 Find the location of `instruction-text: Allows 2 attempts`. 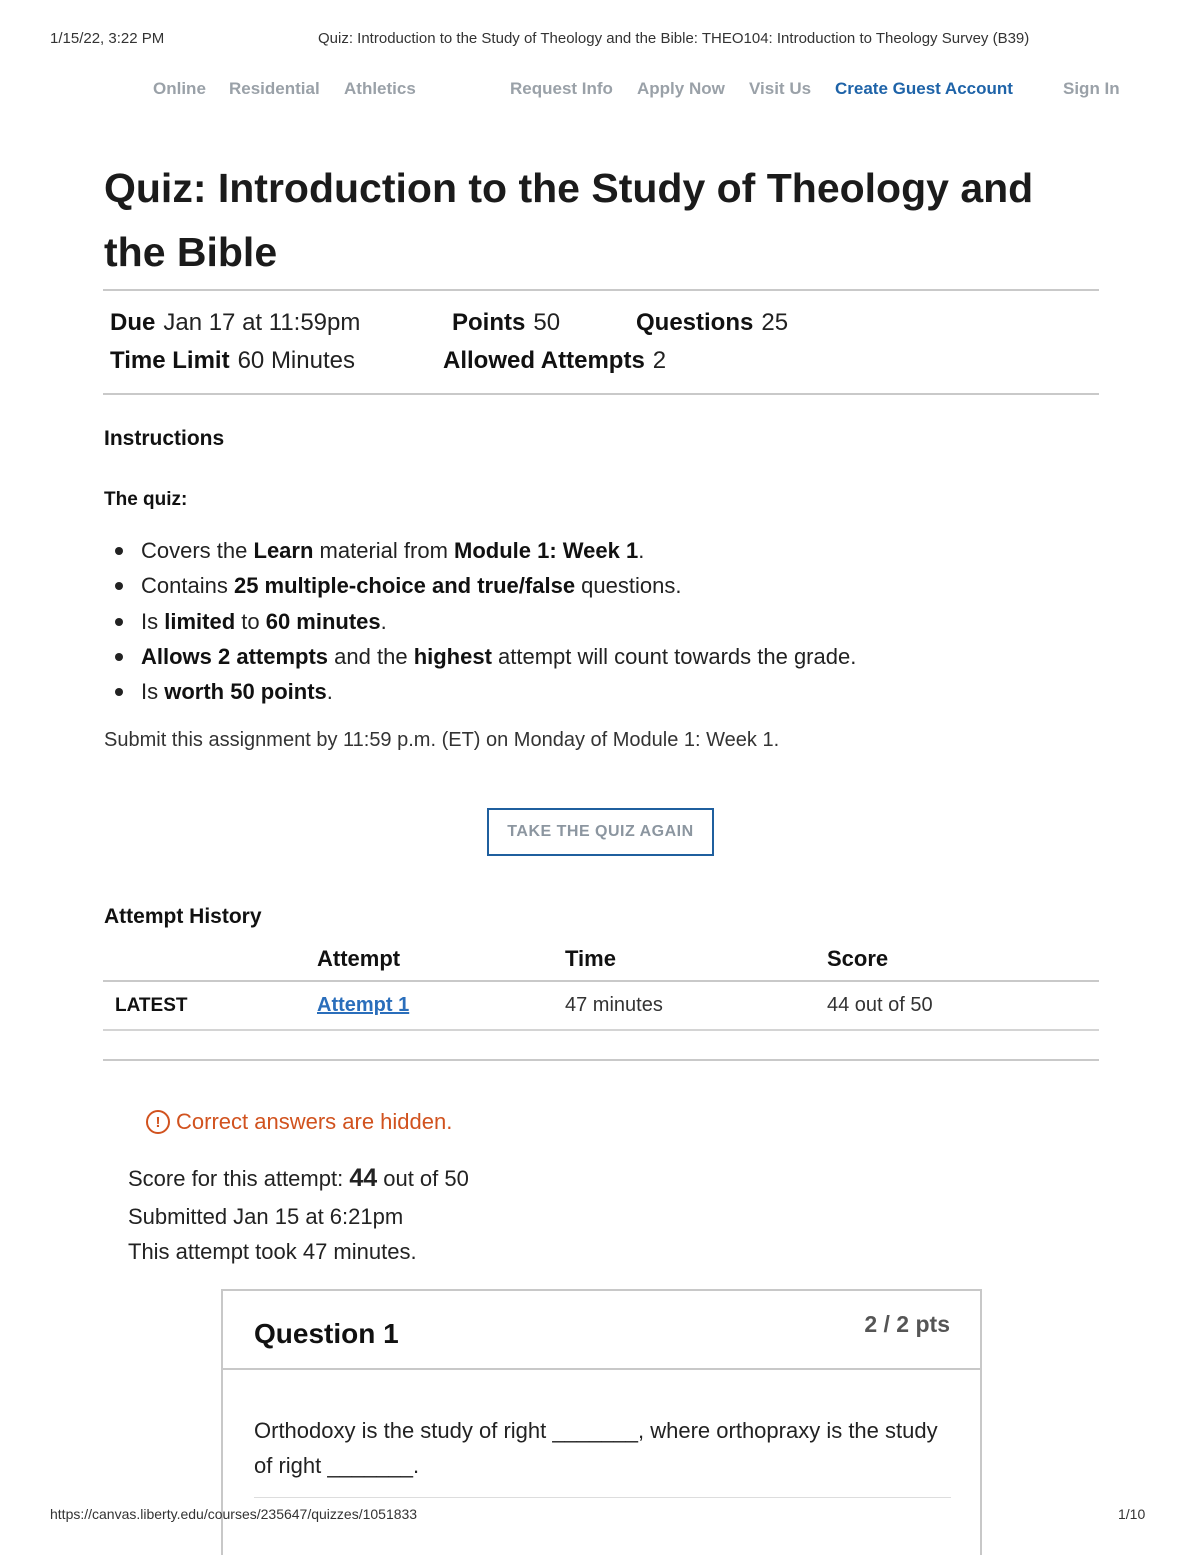

instruction-text: Allows 2 attempts is located at coordinates (235, 656).